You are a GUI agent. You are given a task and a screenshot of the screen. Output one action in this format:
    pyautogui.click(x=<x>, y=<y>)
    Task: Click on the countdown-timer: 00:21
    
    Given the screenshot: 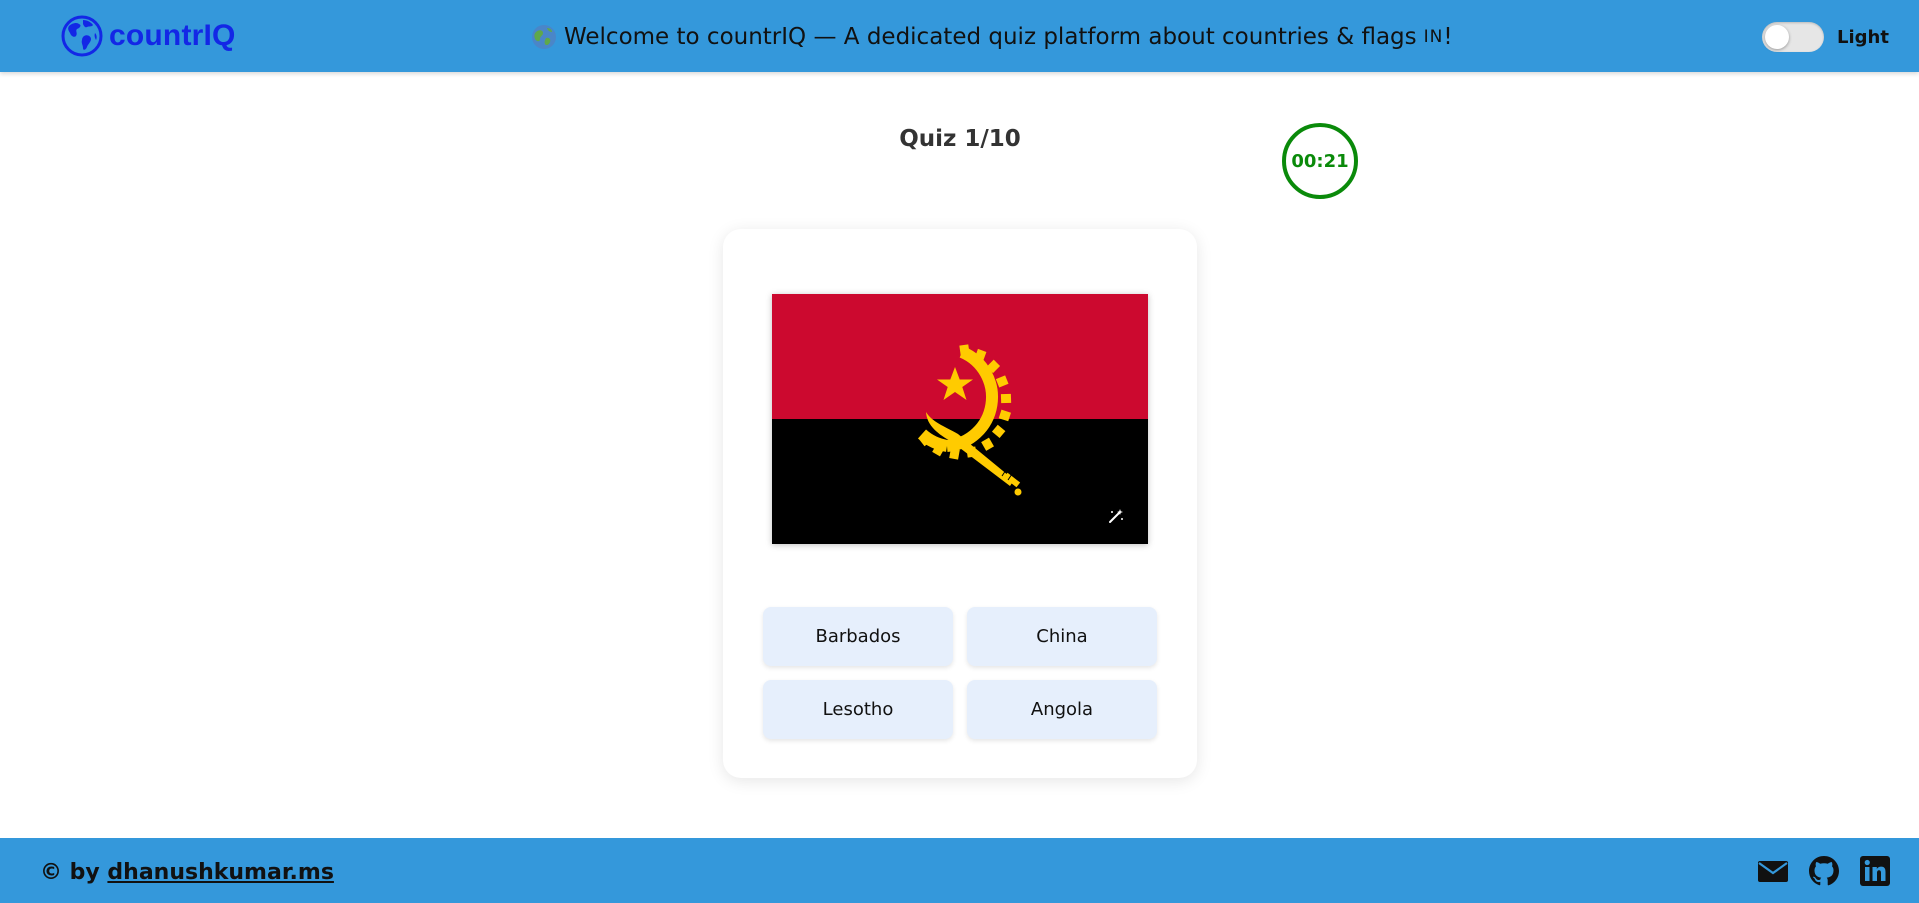 What is the action you would take?
    pyautogui.click(x=1320, y=161)
    